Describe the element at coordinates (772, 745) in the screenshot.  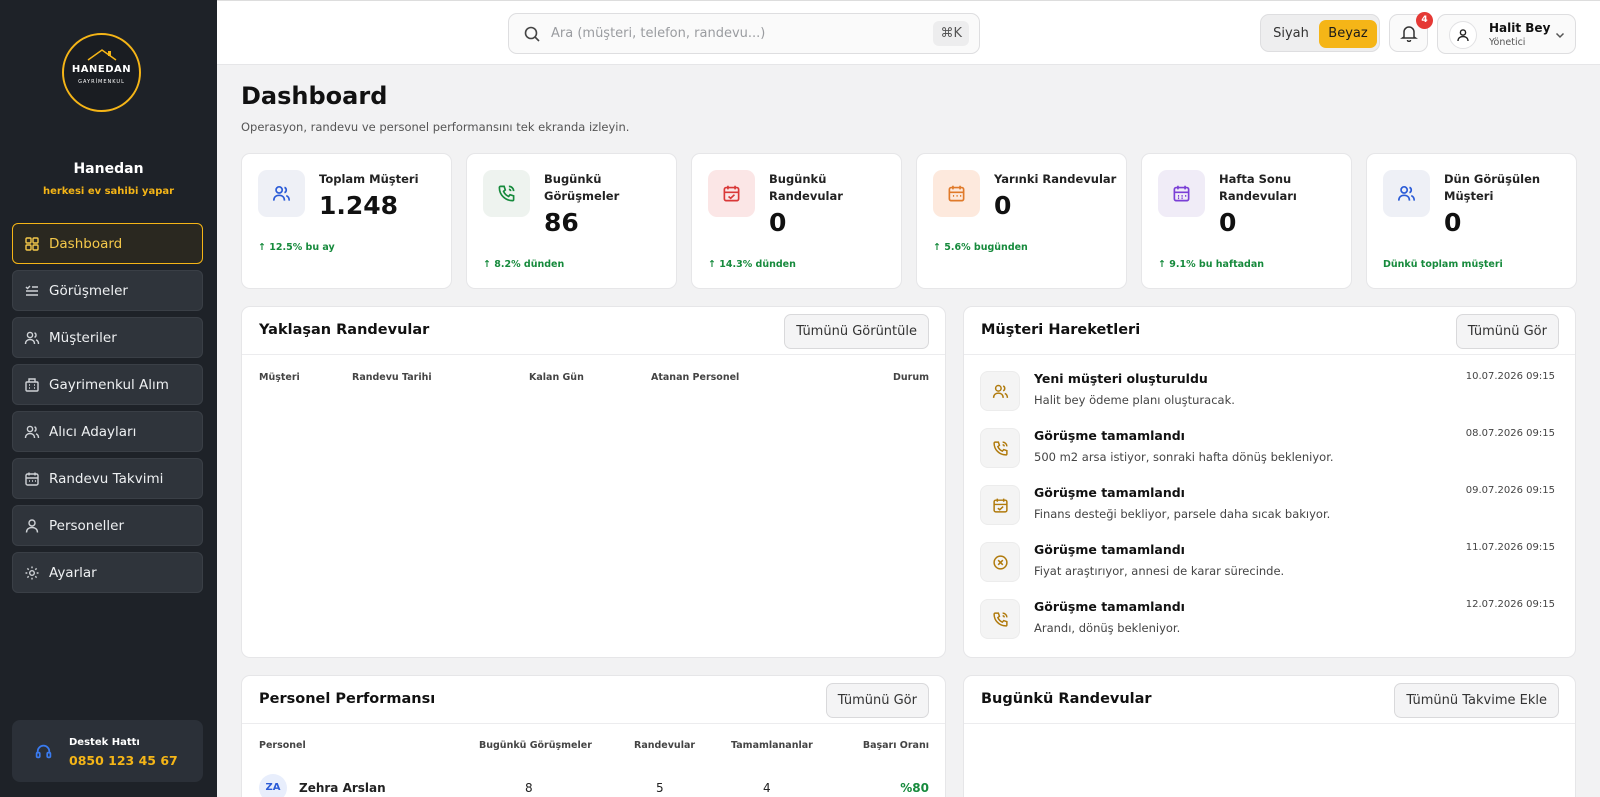
I see `column-header: Tamamlananlar` at that location.